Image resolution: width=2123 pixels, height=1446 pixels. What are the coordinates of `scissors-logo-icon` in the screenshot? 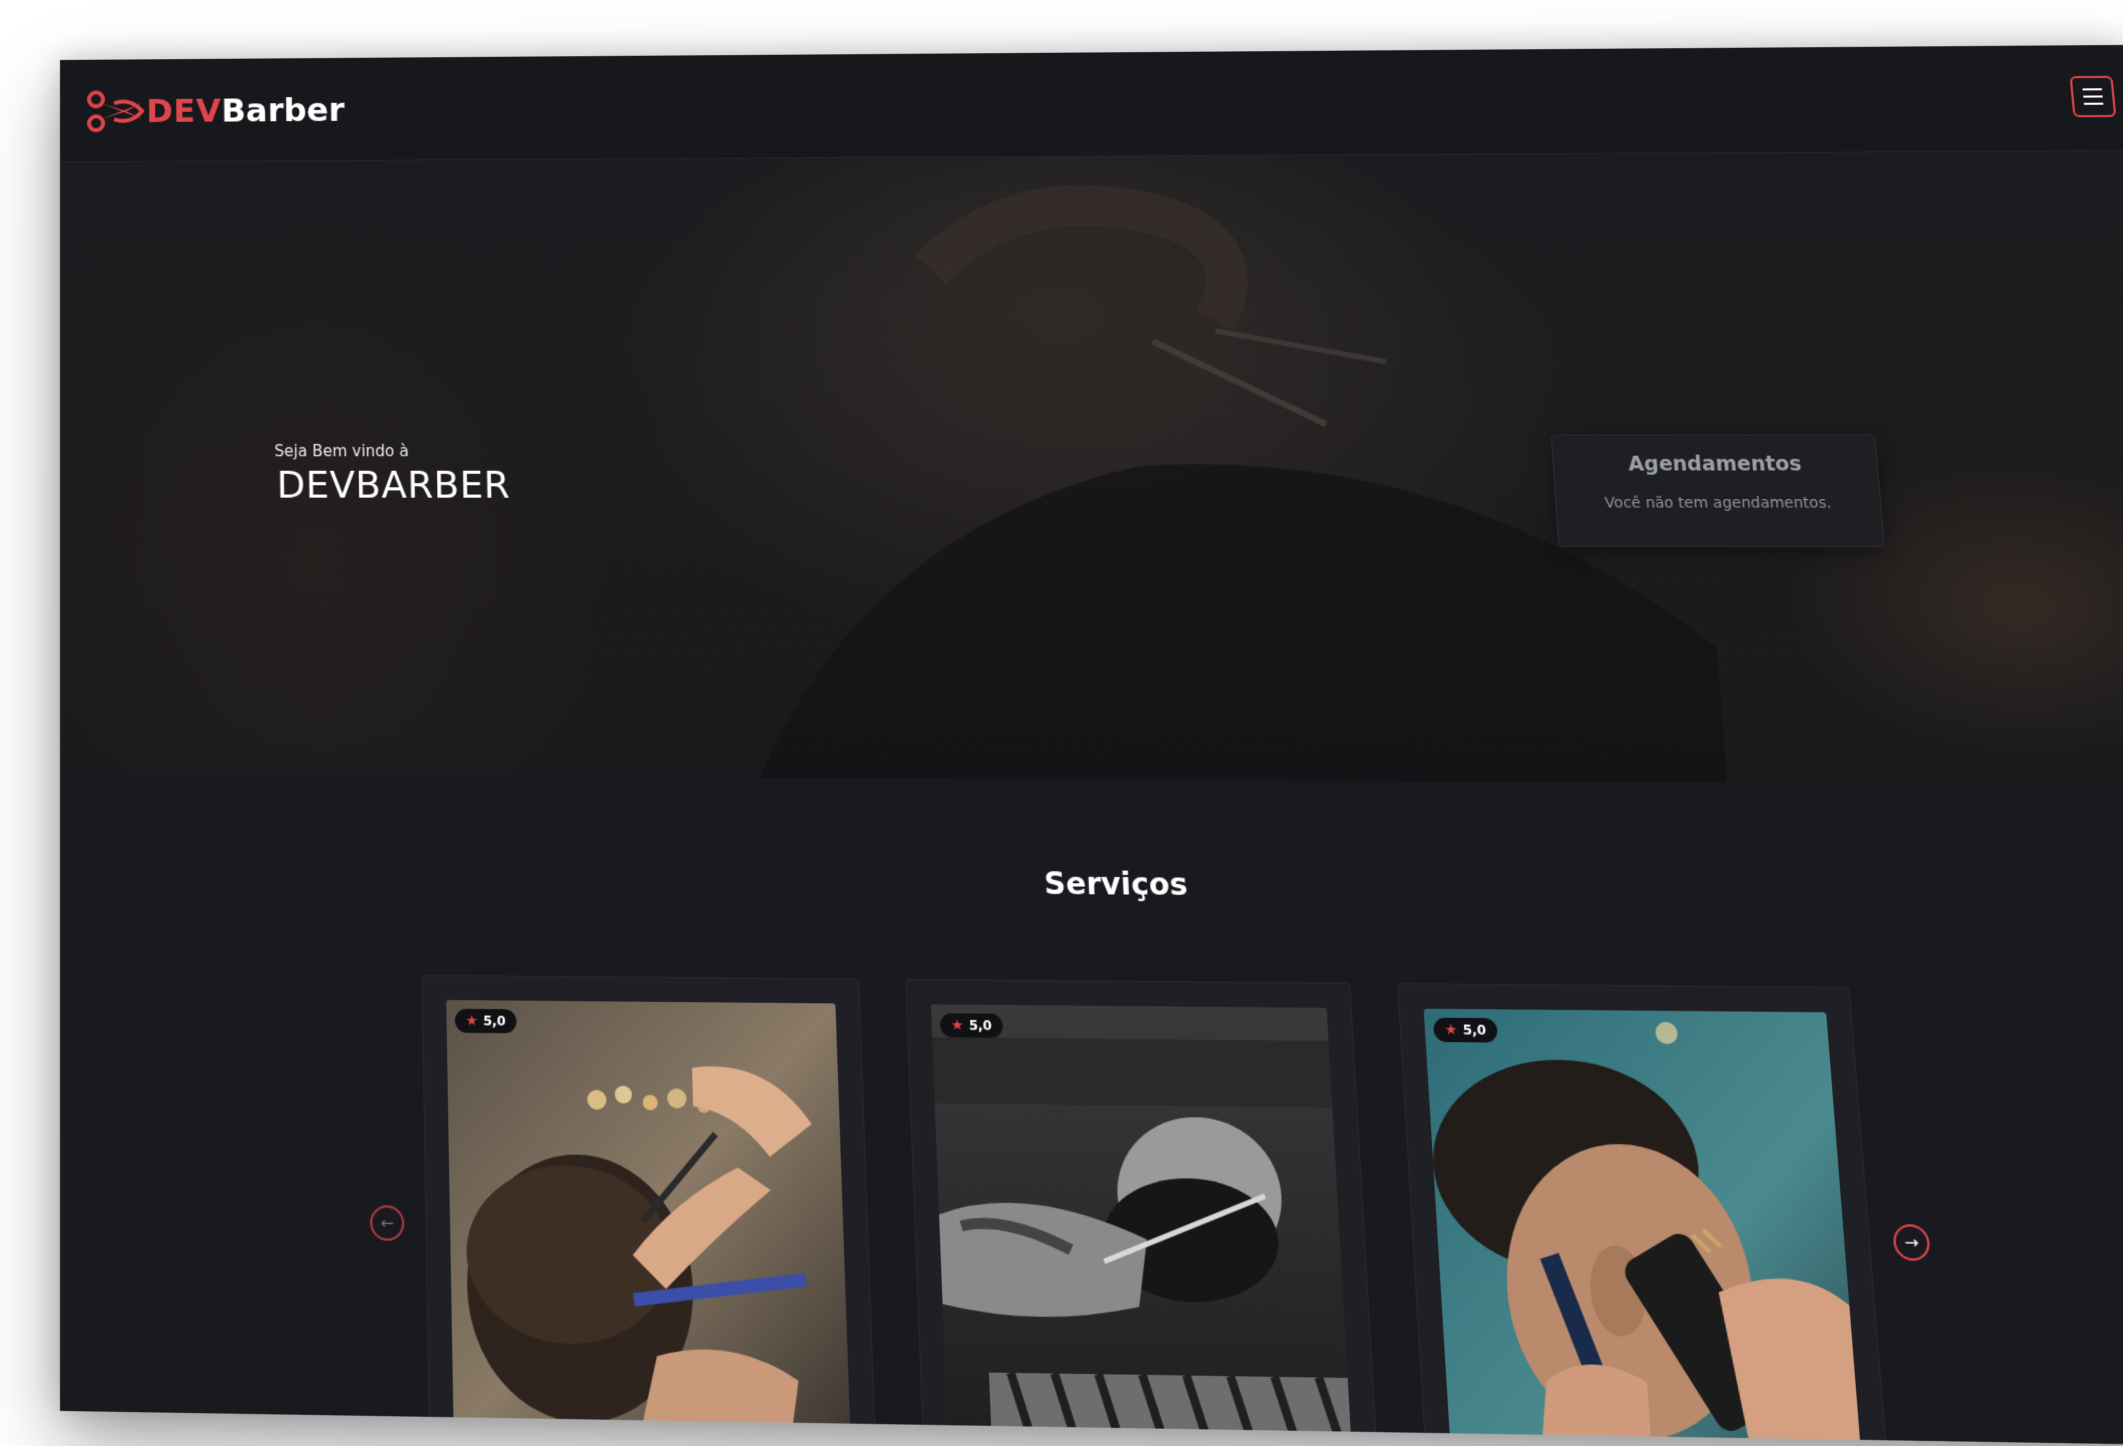 It's located at (115, 111).